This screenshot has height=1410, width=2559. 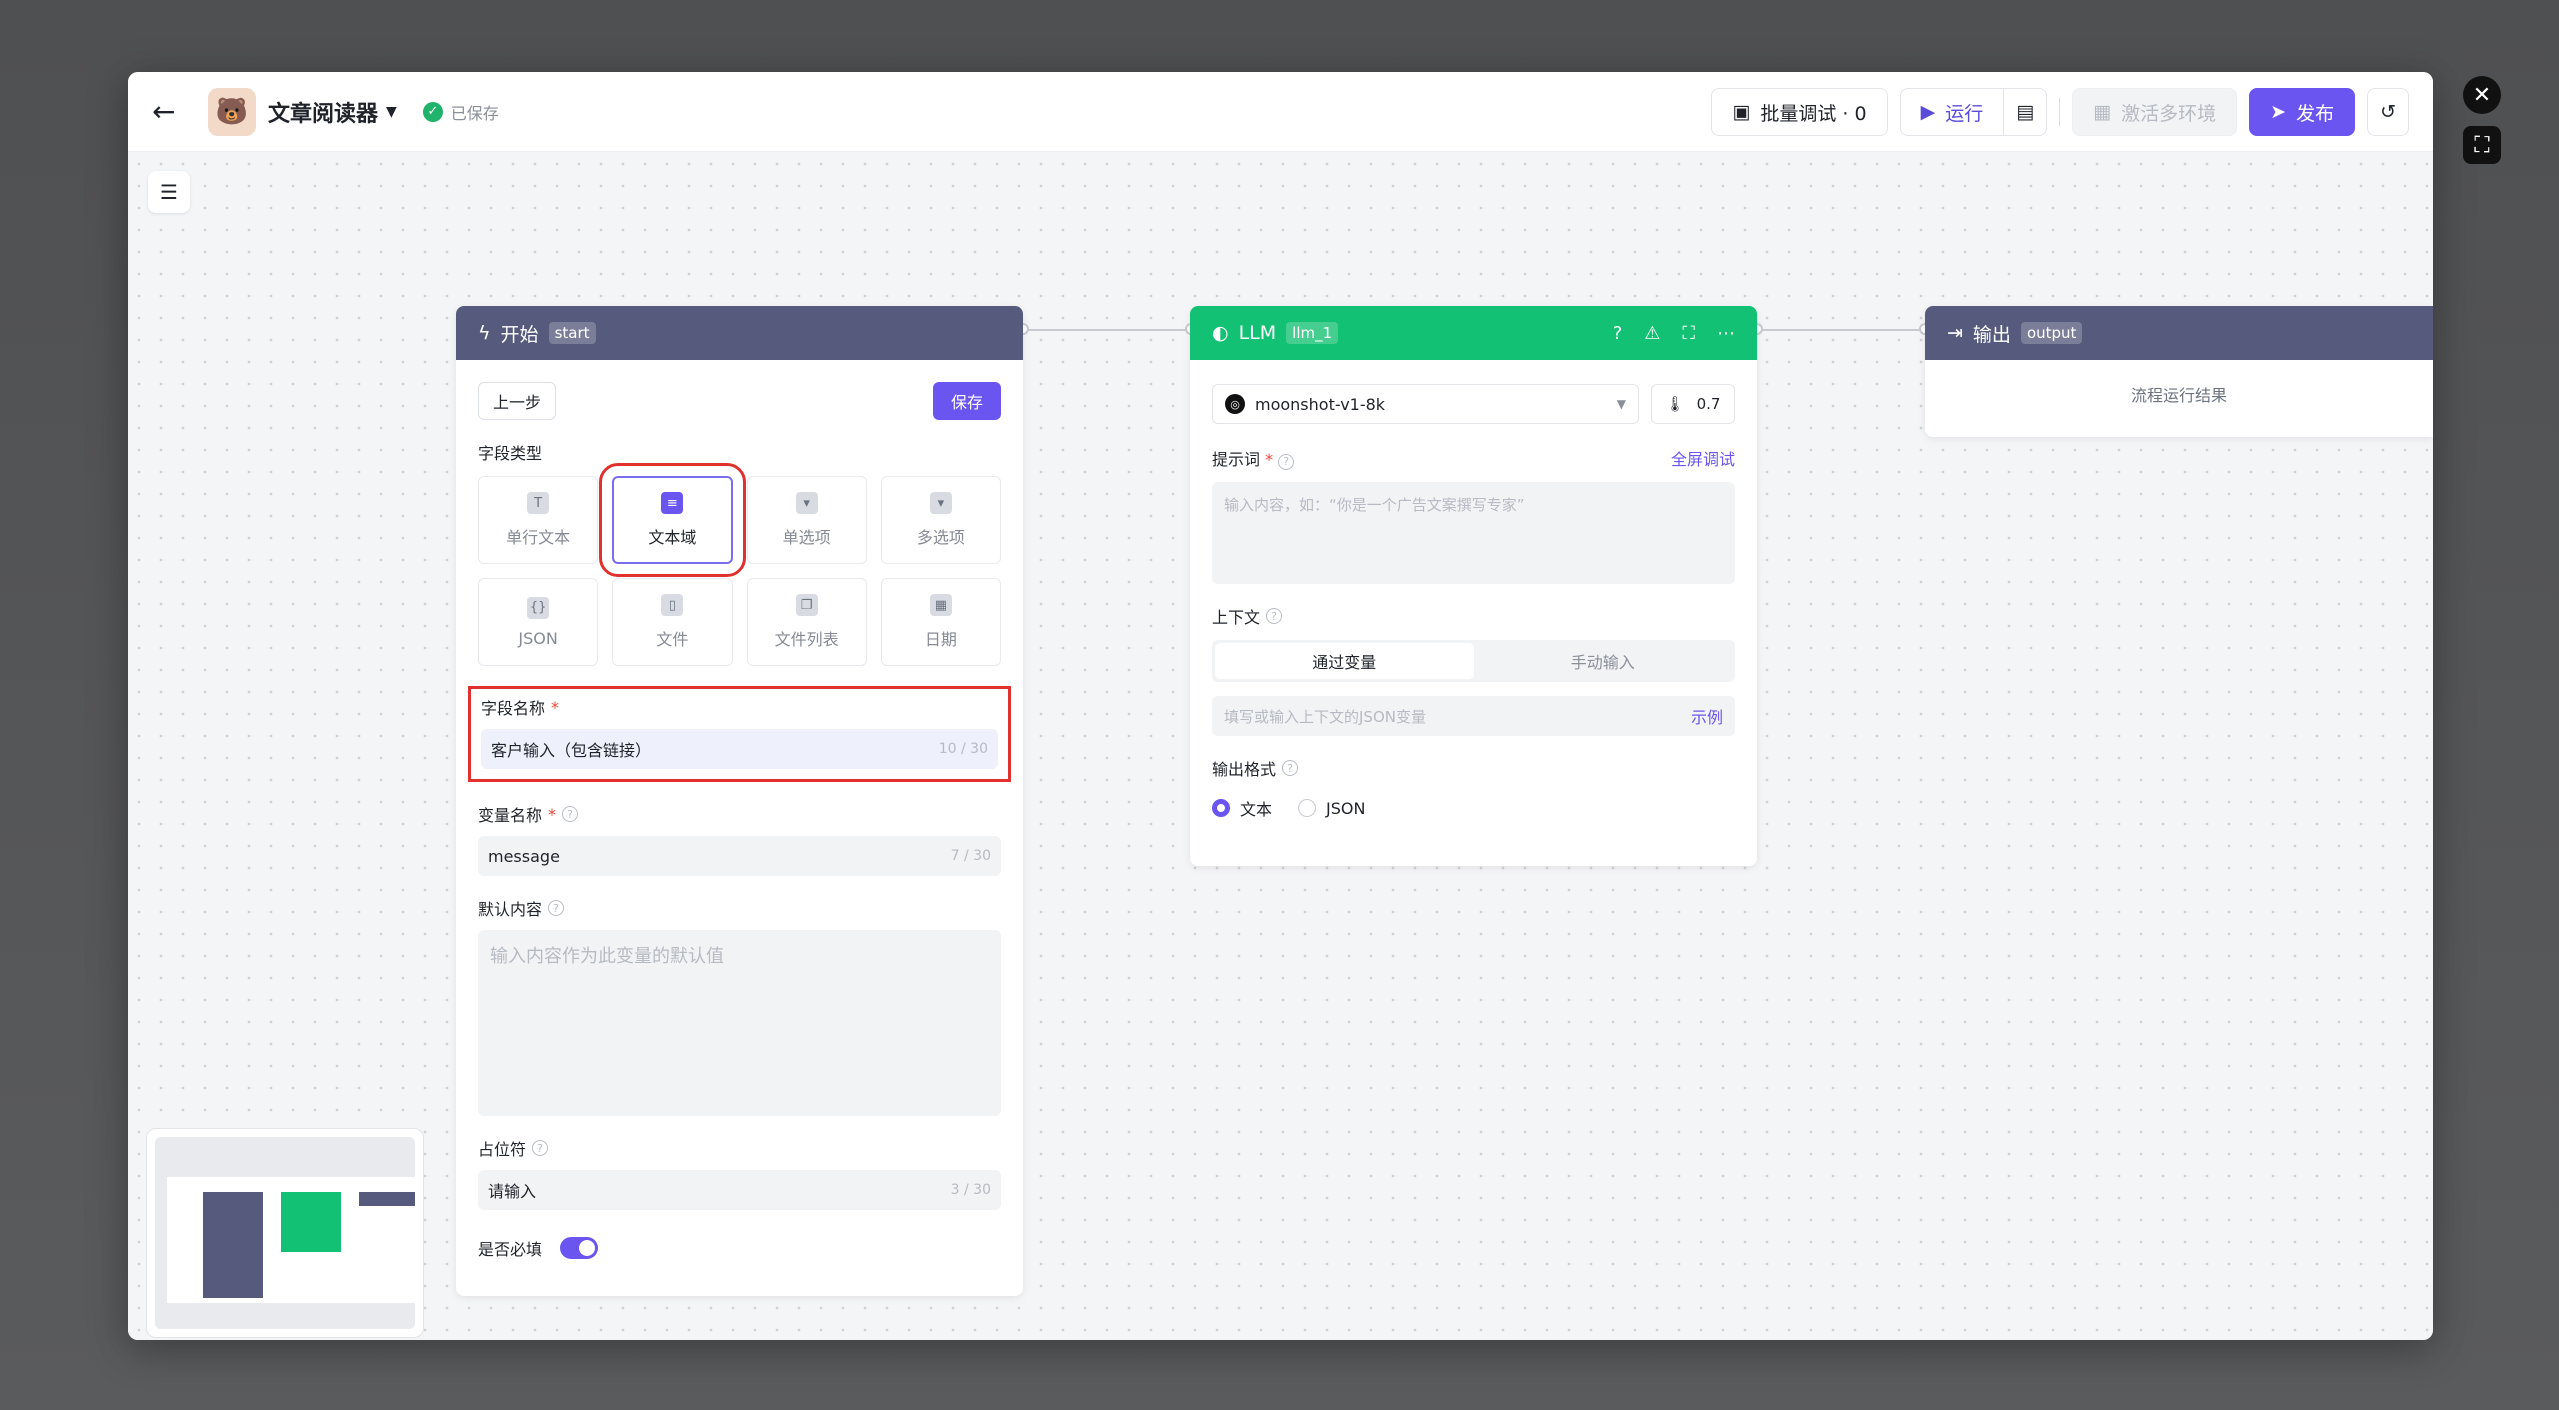 I want to click on temperature-value: 0.7, so click(x=1708, y=404).